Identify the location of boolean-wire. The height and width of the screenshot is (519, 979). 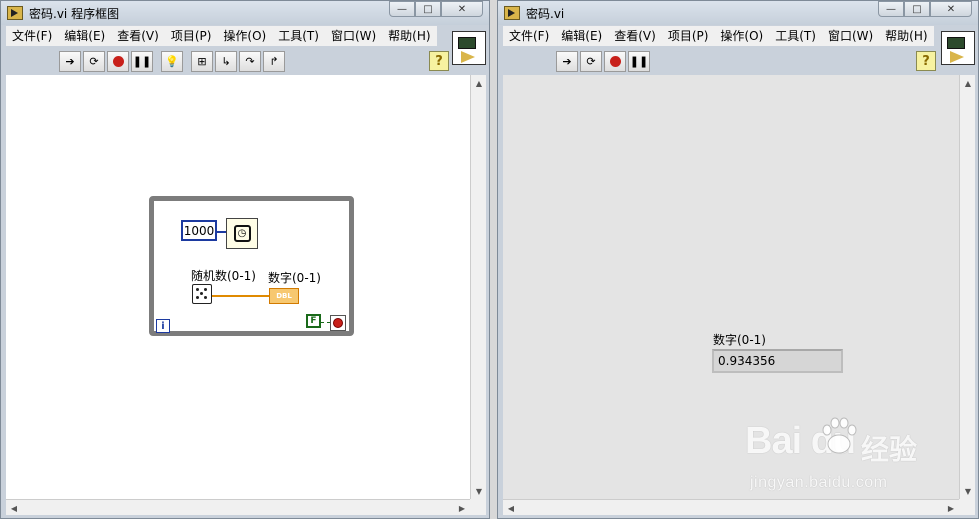
(325, 322).